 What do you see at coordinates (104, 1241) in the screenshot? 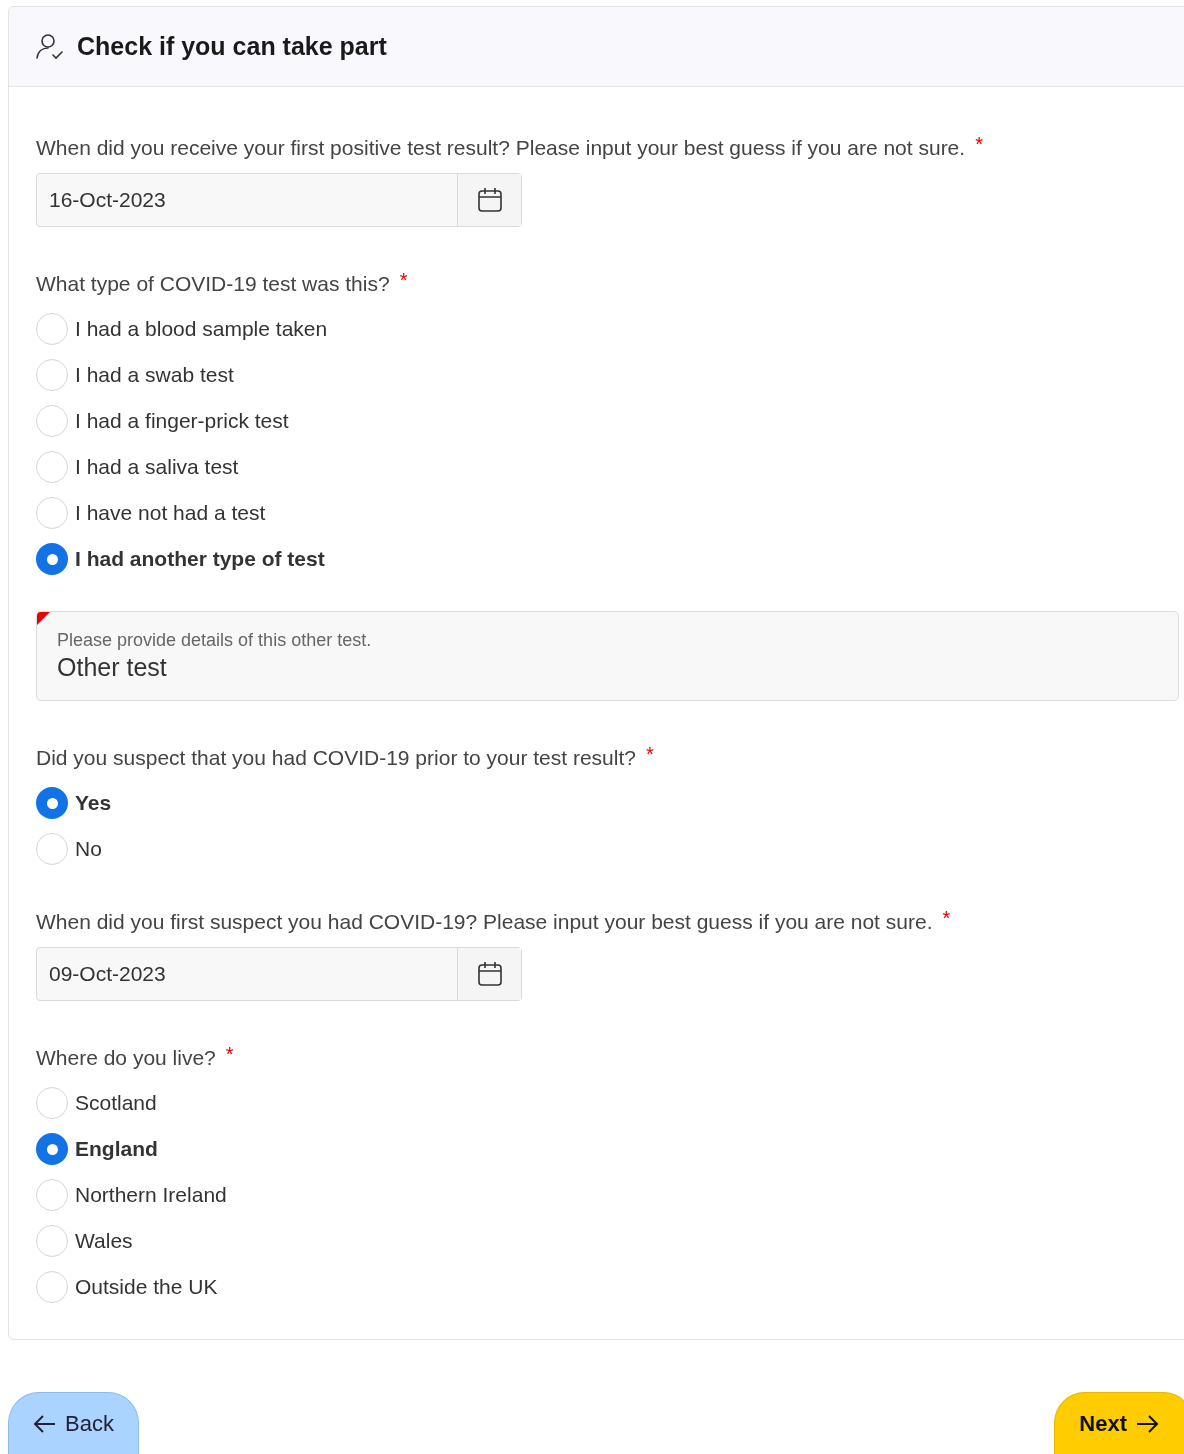
I see `option-label: Wales` at bounding box center [104, 1241].